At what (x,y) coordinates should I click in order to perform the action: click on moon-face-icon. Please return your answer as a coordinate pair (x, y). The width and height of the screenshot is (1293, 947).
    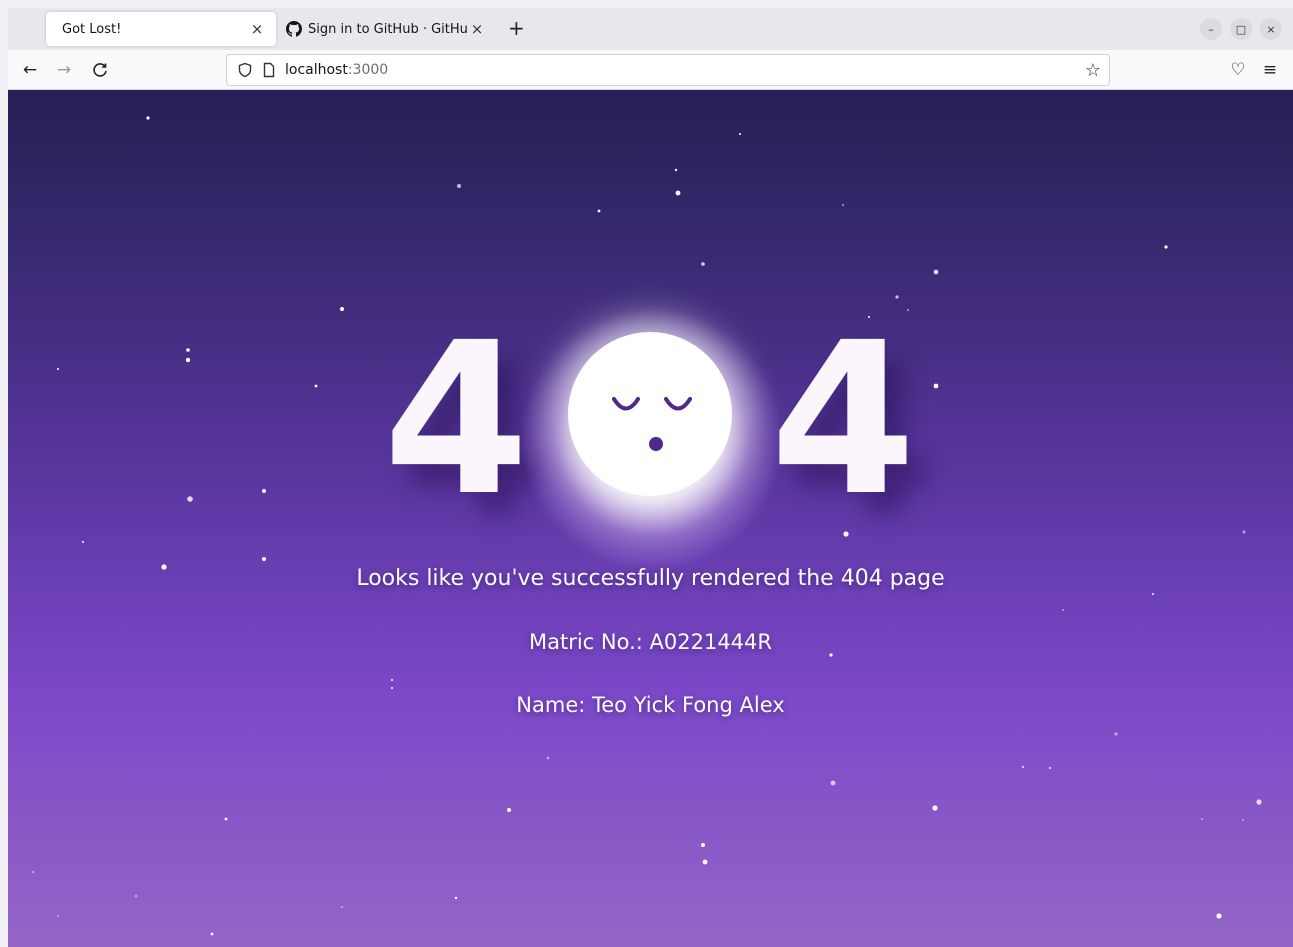
    Looking at the image, I should click on (650, 414).